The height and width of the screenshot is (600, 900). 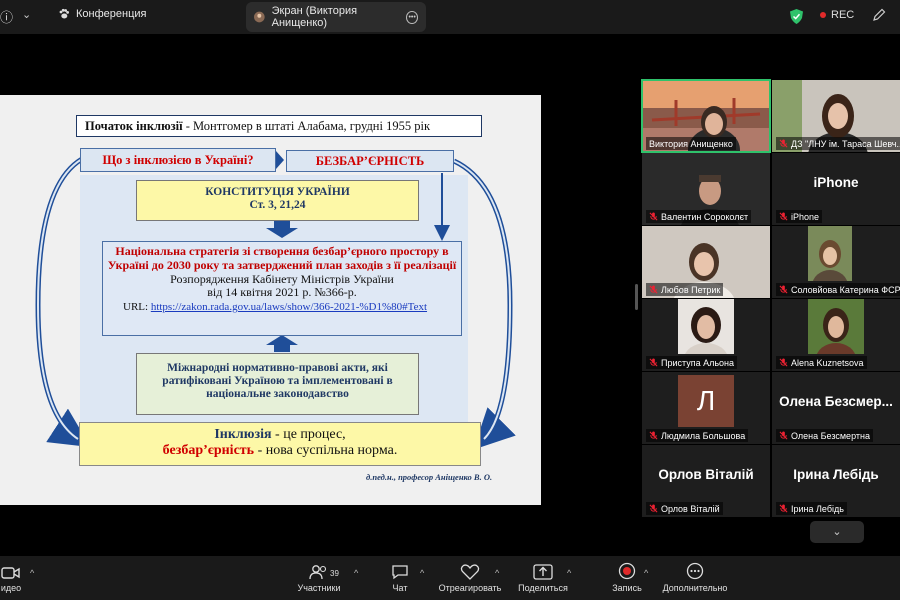 I want to click on participant-name: Приступа Альона, so click(x=692, y=362).